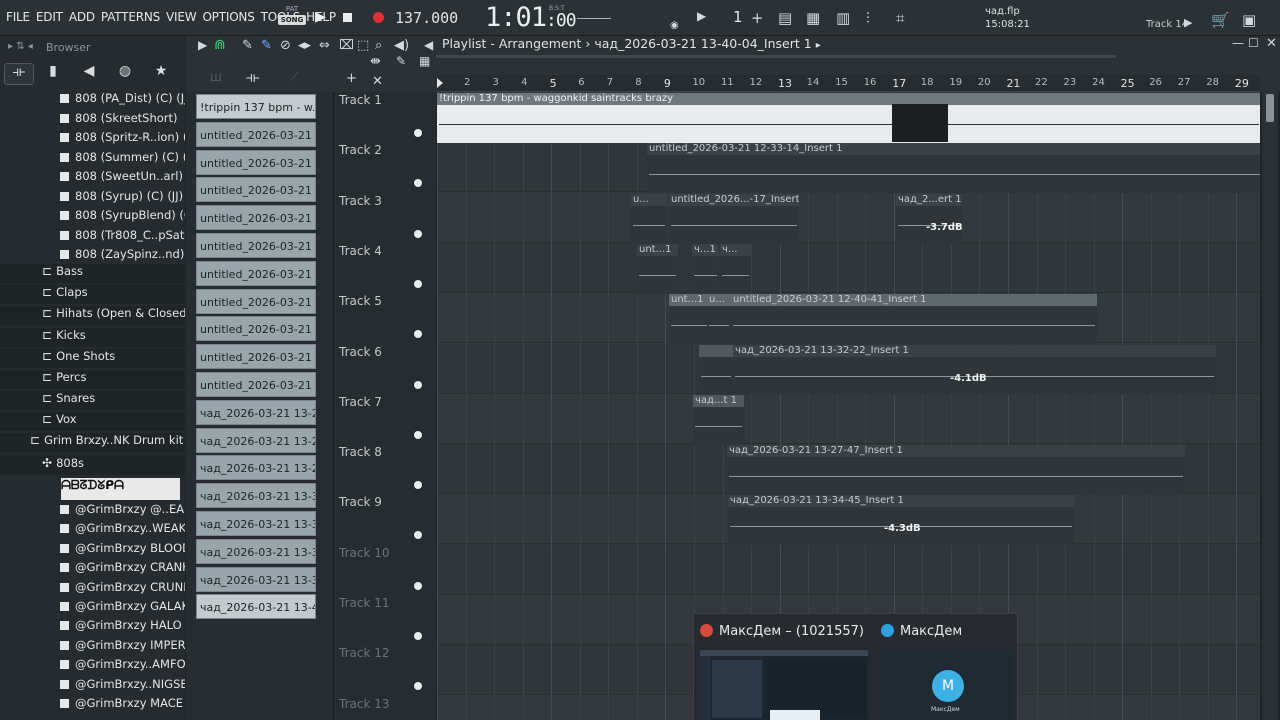 This screenshot has height=720, width=1280. I want to click on overview-strip, so click(776, 56).